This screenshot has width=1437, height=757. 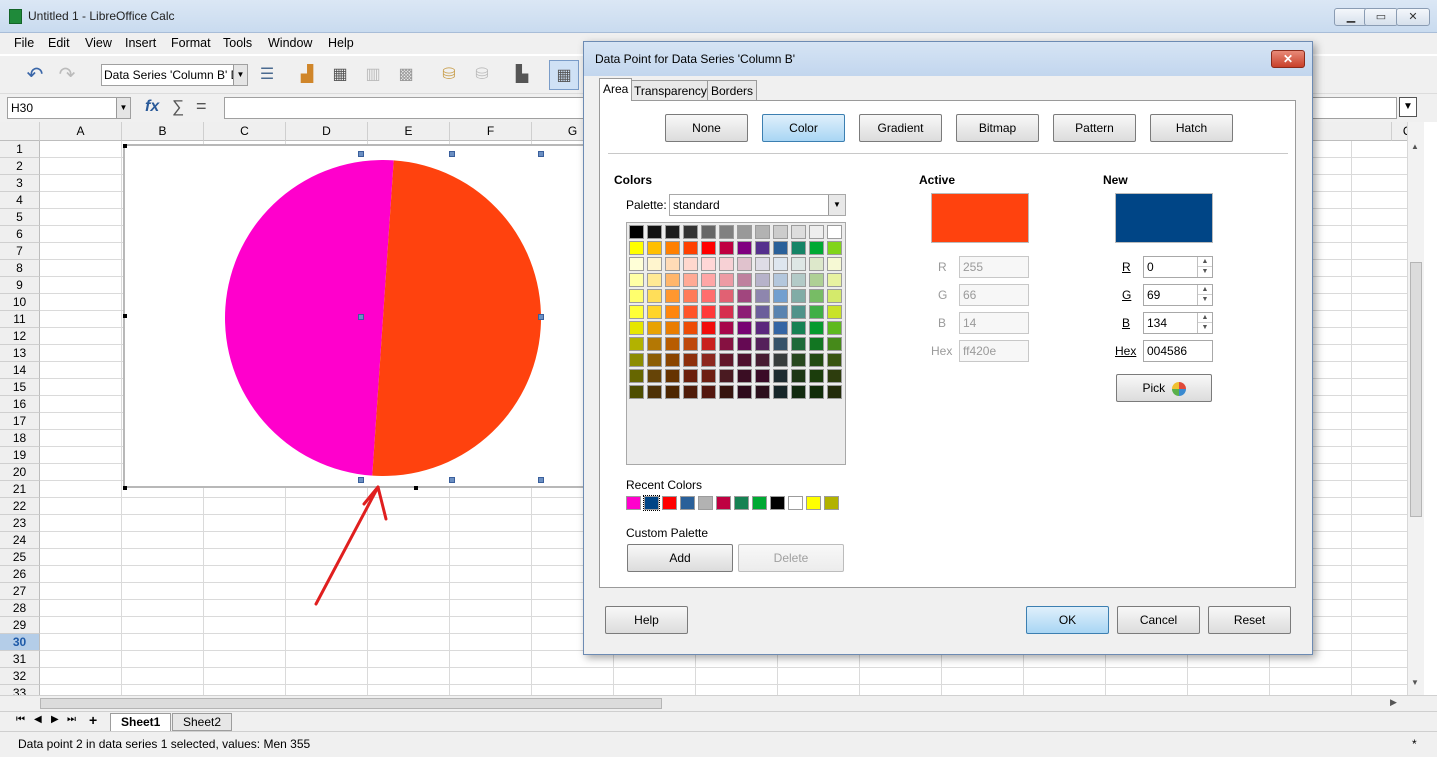 I want to click on row-header: 26, so click(x=20, y=574).